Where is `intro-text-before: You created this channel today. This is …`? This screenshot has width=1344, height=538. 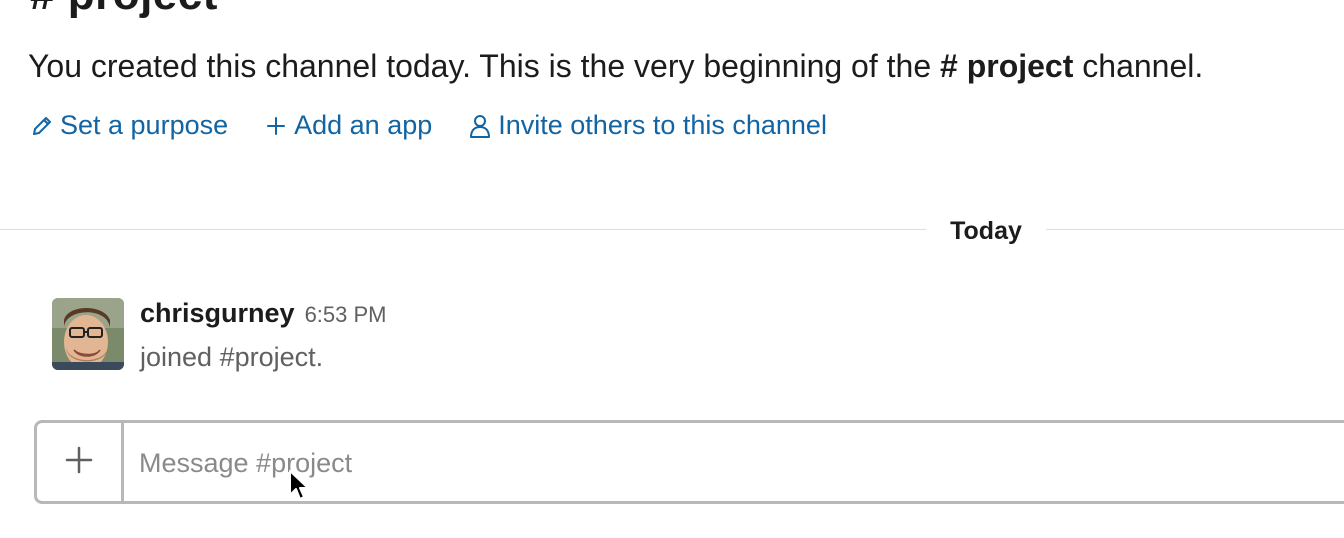 intro-text-before: You created this channel today. This is … is located at coordinates (484, 66).